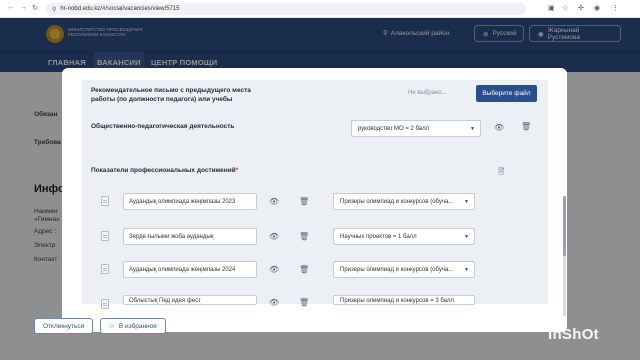 The width and height of the screenshot is (640, 360). Describe the element at coordinates (378, 236) in the screenshot. I see `achievement-category-value: Научных проектов = 1 балл` at that location.